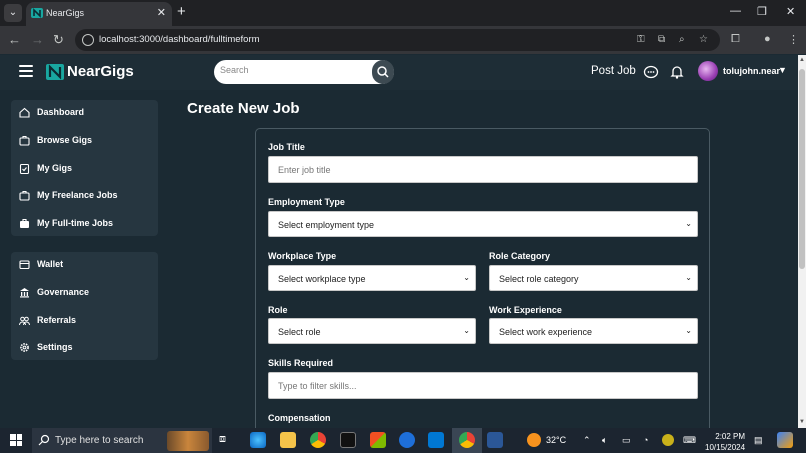 The image size is (806, 453). What do you see at coordinates (593, 278) in the screenshot?
I see `role-category-select: Select role category ⌄` at bounding box center [593, 278].